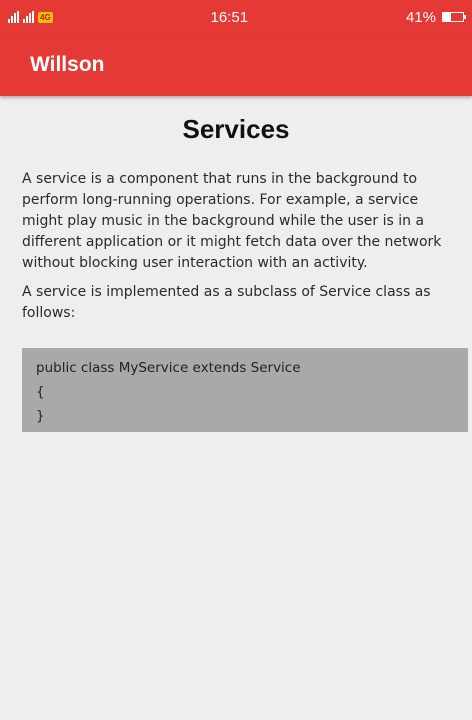  What do you see at coordinates (168, 368) in the screenshot?
I see `code-line: public class MyService extends Service` at bounding box center [168, 368].